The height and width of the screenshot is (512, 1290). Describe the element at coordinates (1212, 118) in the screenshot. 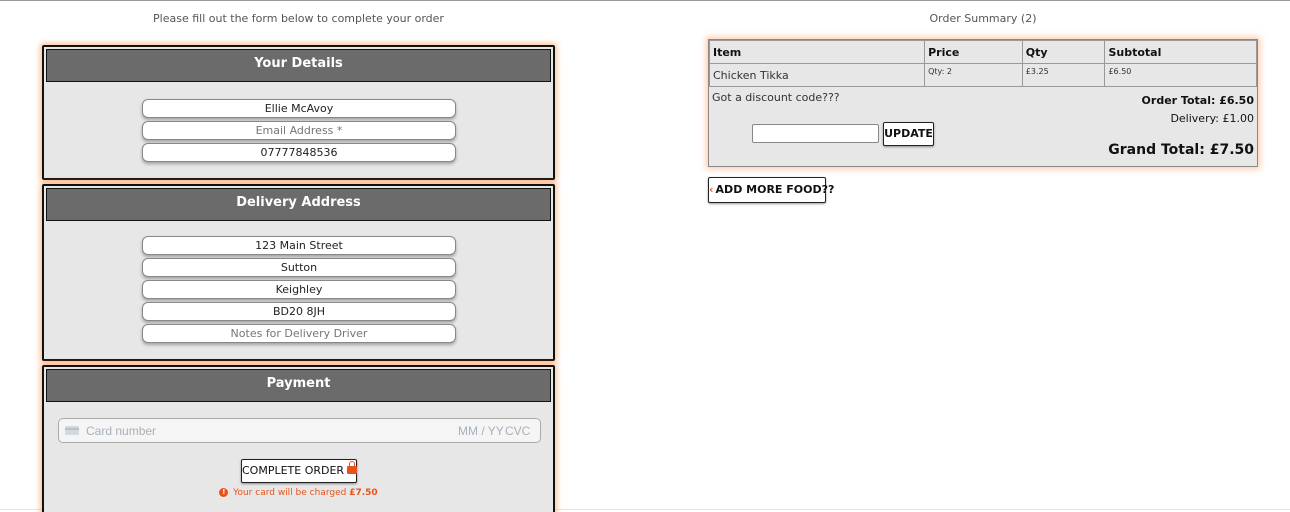

I see `delivery-charge: Delivery: £1.00` at that location.